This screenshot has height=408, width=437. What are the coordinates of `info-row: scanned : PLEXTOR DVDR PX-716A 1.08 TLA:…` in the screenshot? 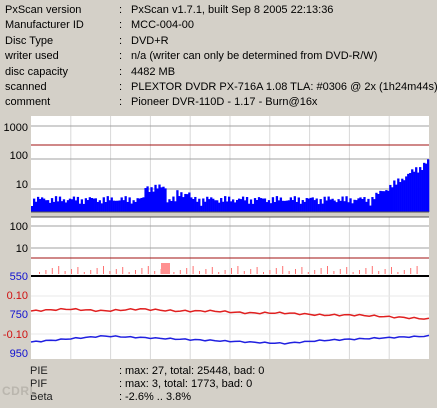 It's located at (218, 87).